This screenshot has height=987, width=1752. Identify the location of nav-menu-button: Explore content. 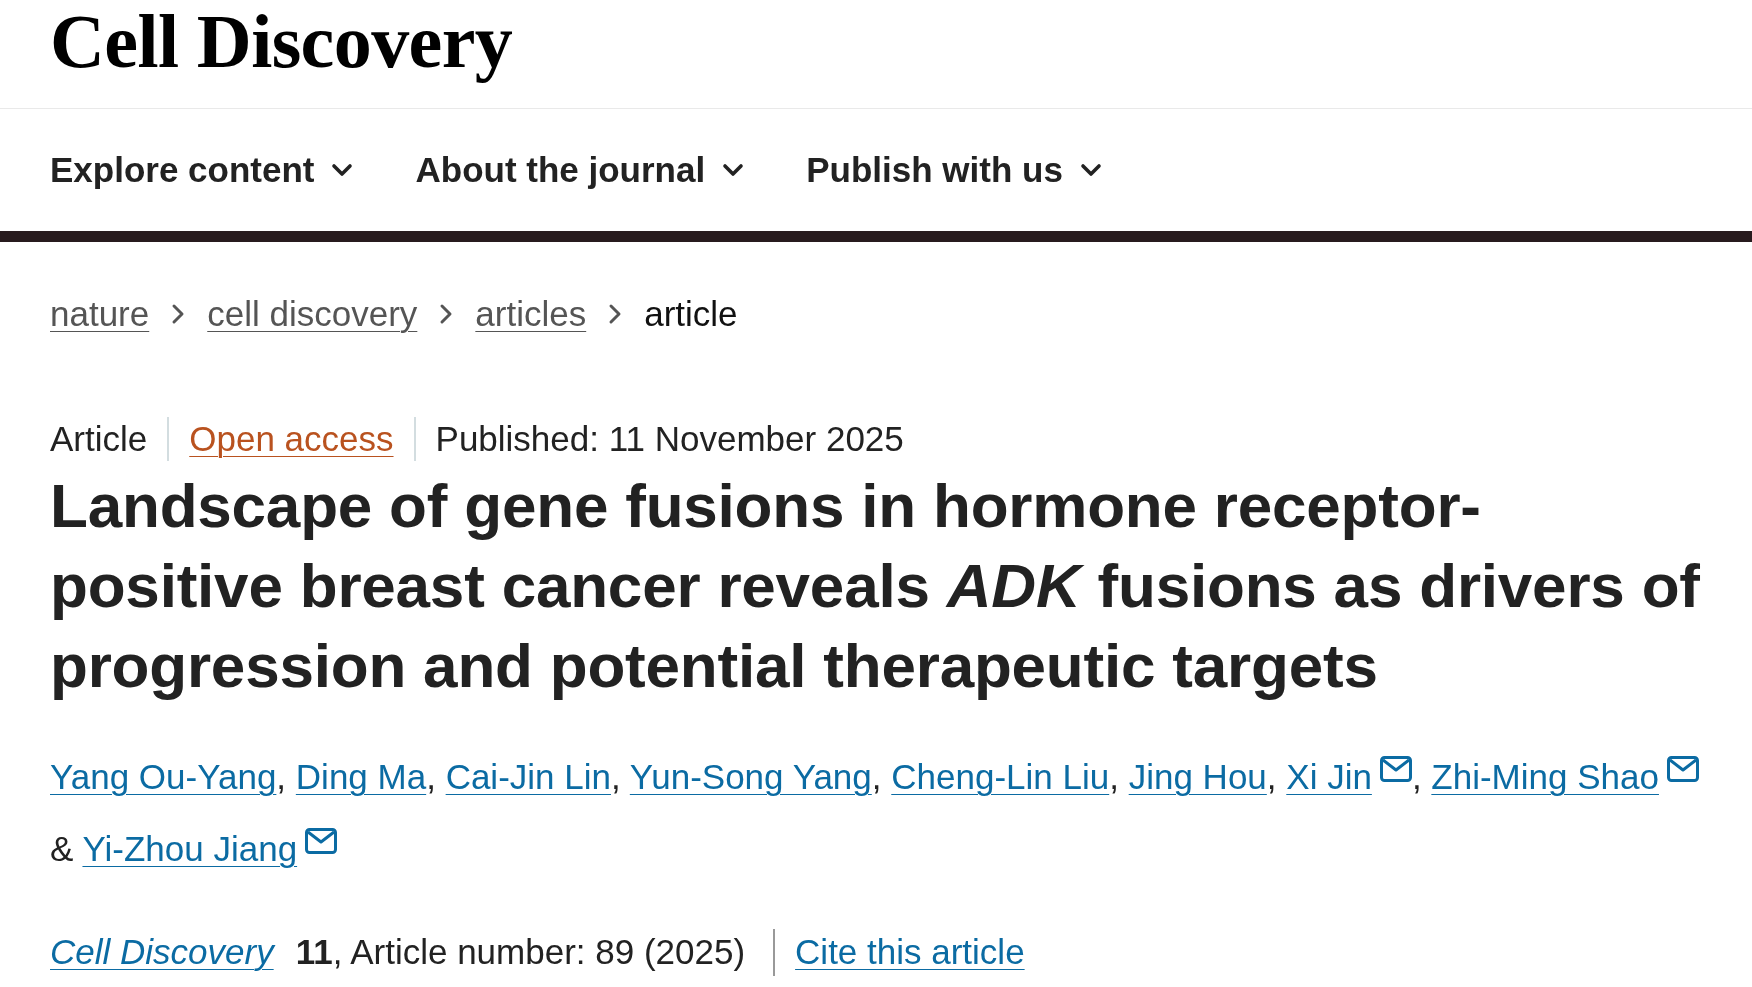
(202, 170).